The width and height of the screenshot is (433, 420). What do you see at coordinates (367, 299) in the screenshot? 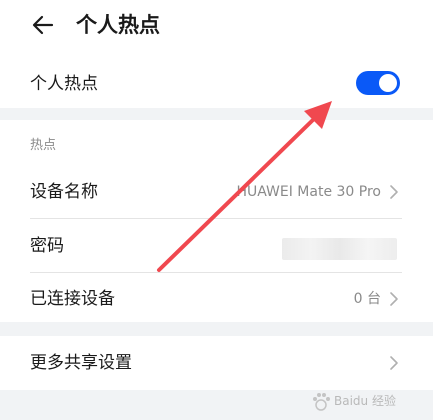
I see `connected-devices-count: 0 台` at bounding box center [367, 299].